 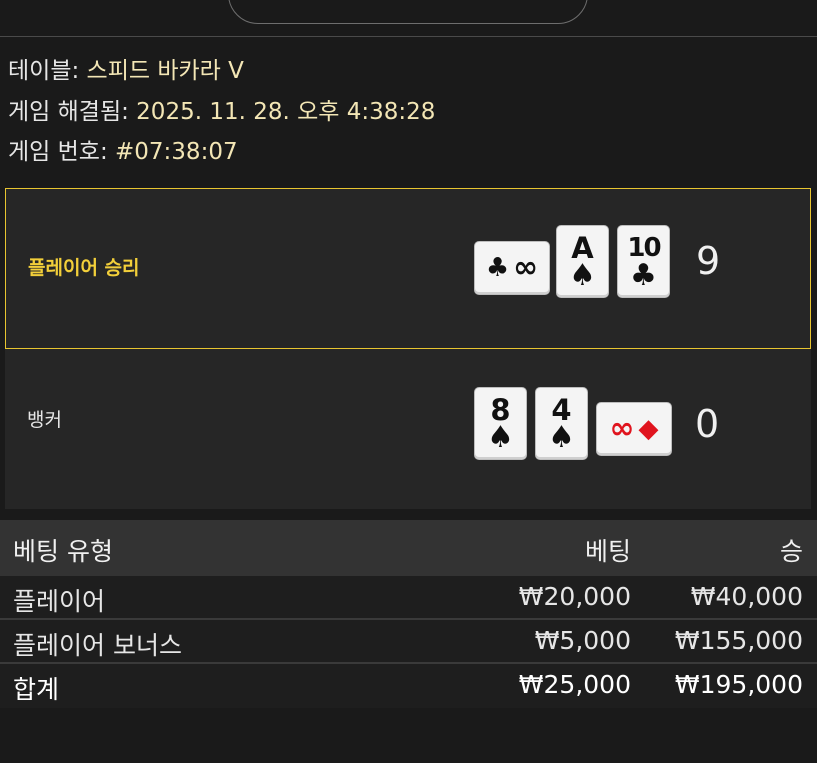 What do you see at coordinates (72, 112) in the screenshot?
I see `resolved-label: 게임 해결됨:` at bounding box center [72, 112].